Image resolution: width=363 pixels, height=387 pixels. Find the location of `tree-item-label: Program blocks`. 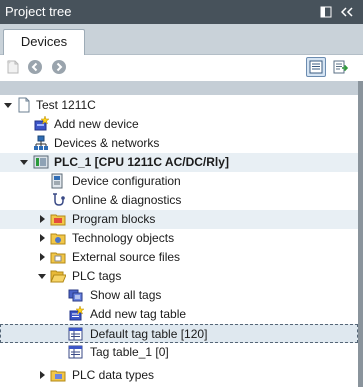

tree-item-label: Program blocks is located at coordinates (114, 219).